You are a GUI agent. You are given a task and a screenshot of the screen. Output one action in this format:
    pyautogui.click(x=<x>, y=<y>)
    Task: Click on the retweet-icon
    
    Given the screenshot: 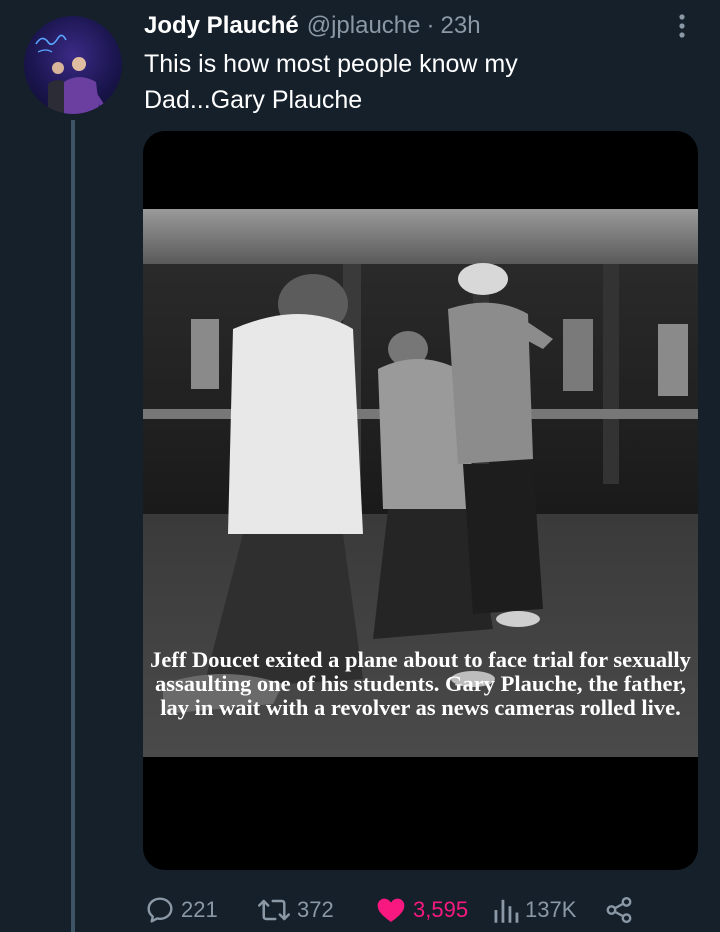 What is the action you would take?
    pyautogui.click(x=274, y=910)
    